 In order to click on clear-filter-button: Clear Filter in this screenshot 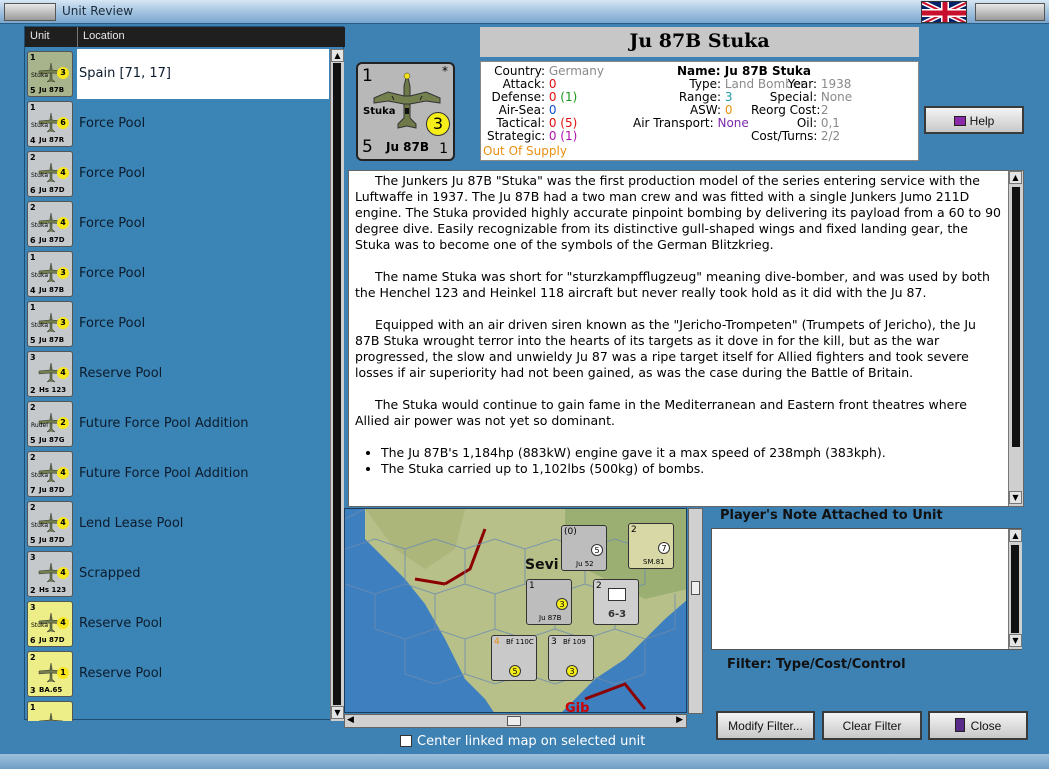, I will do `click(872, 725)`.